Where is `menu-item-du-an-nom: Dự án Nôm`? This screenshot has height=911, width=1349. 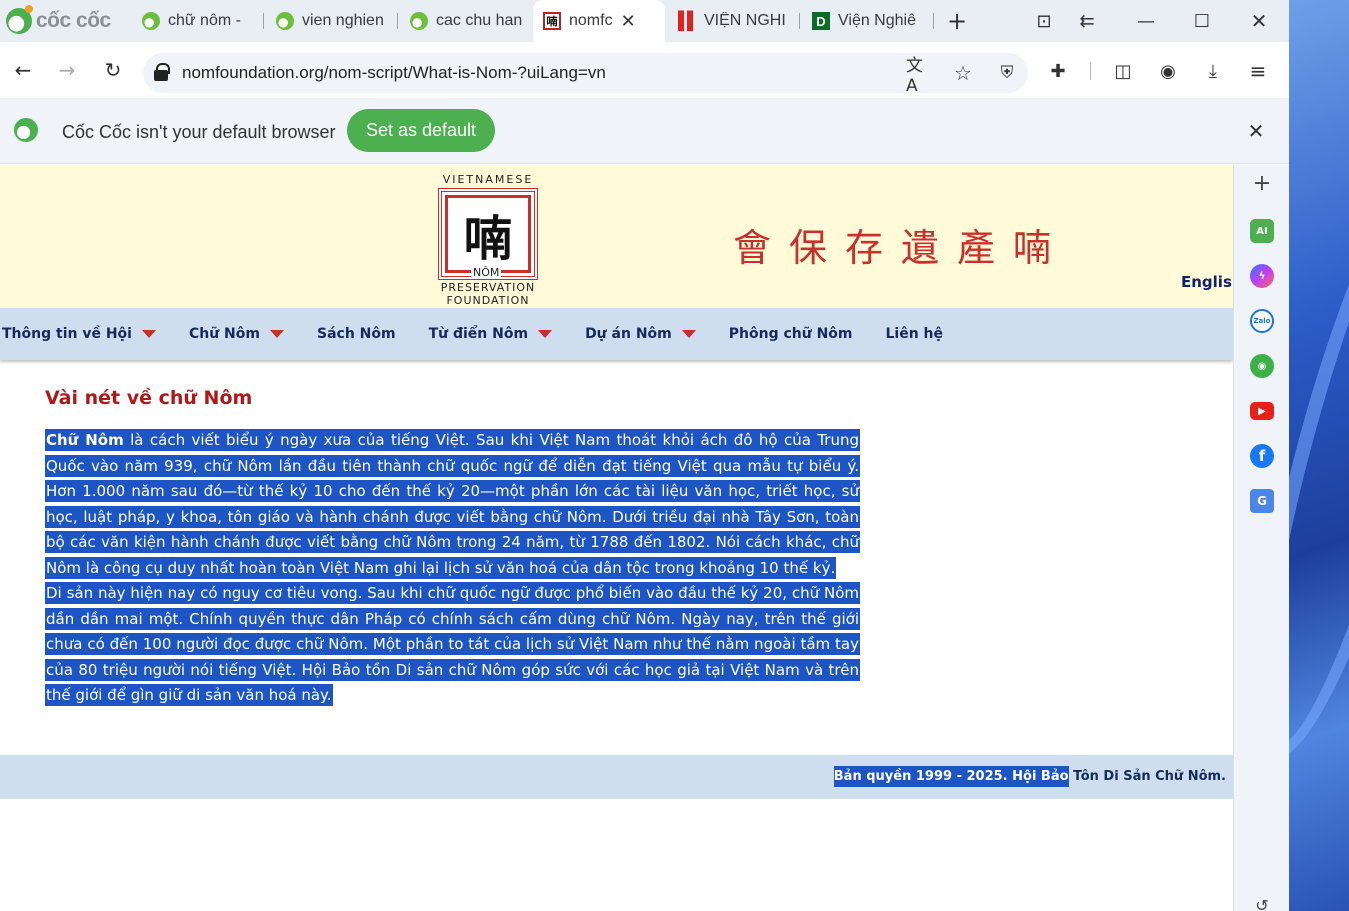
menu-item-du-an-nom: Dự án Nôm is located at coordinates (640, 334).